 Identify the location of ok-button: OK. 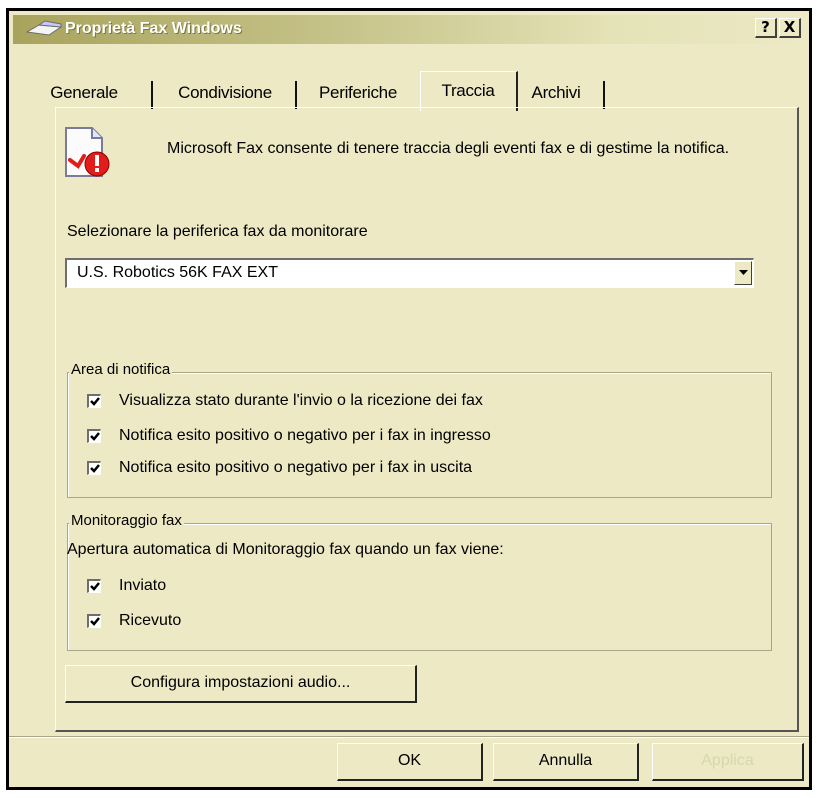
(410, 762).